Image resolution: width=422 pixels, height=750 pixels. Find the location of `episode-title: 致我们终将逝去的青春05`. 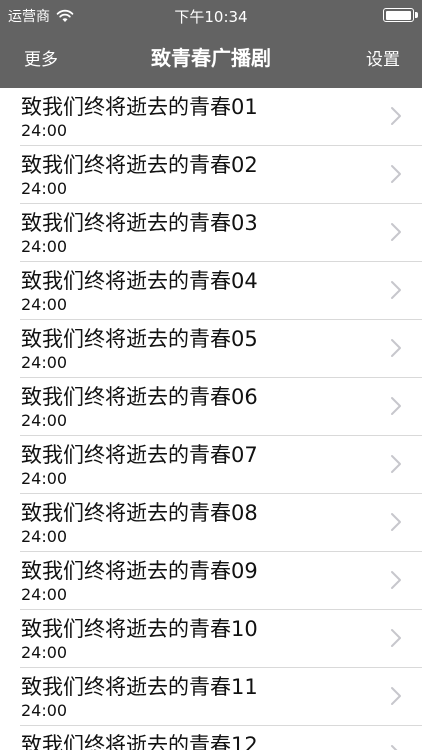

episode-title: 致我们终将逝去的青春05 is located at coordinates (139, 339).